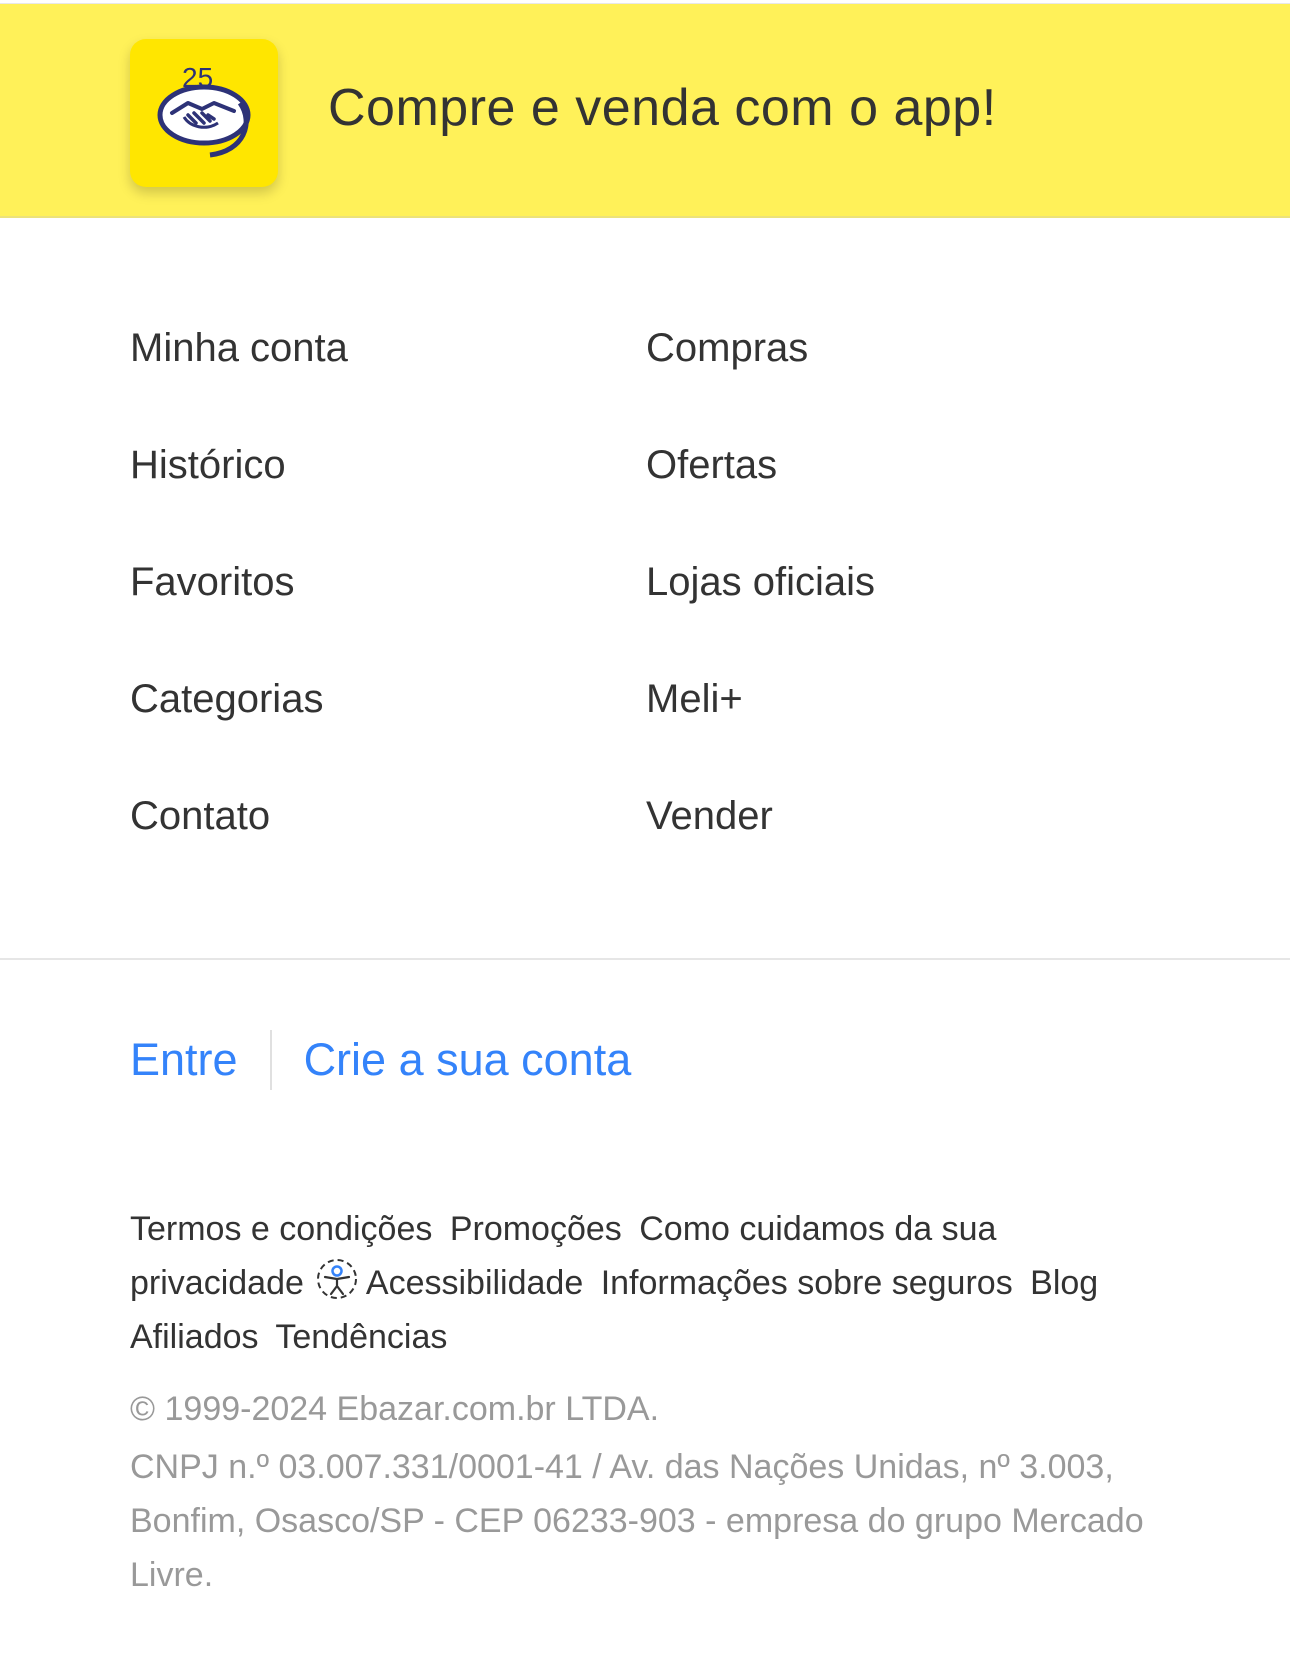  What do you see at coordinates (336, 1279) in the screenshot?
I see `accessibility-icon` at bounding box center [336, 1279].